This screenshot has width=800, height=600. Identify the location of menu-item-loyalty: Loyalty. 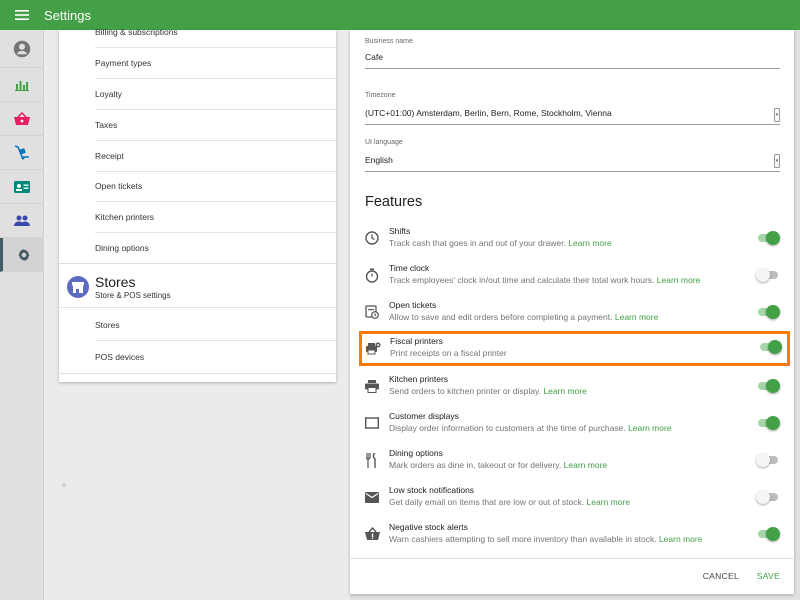
(215, 94).